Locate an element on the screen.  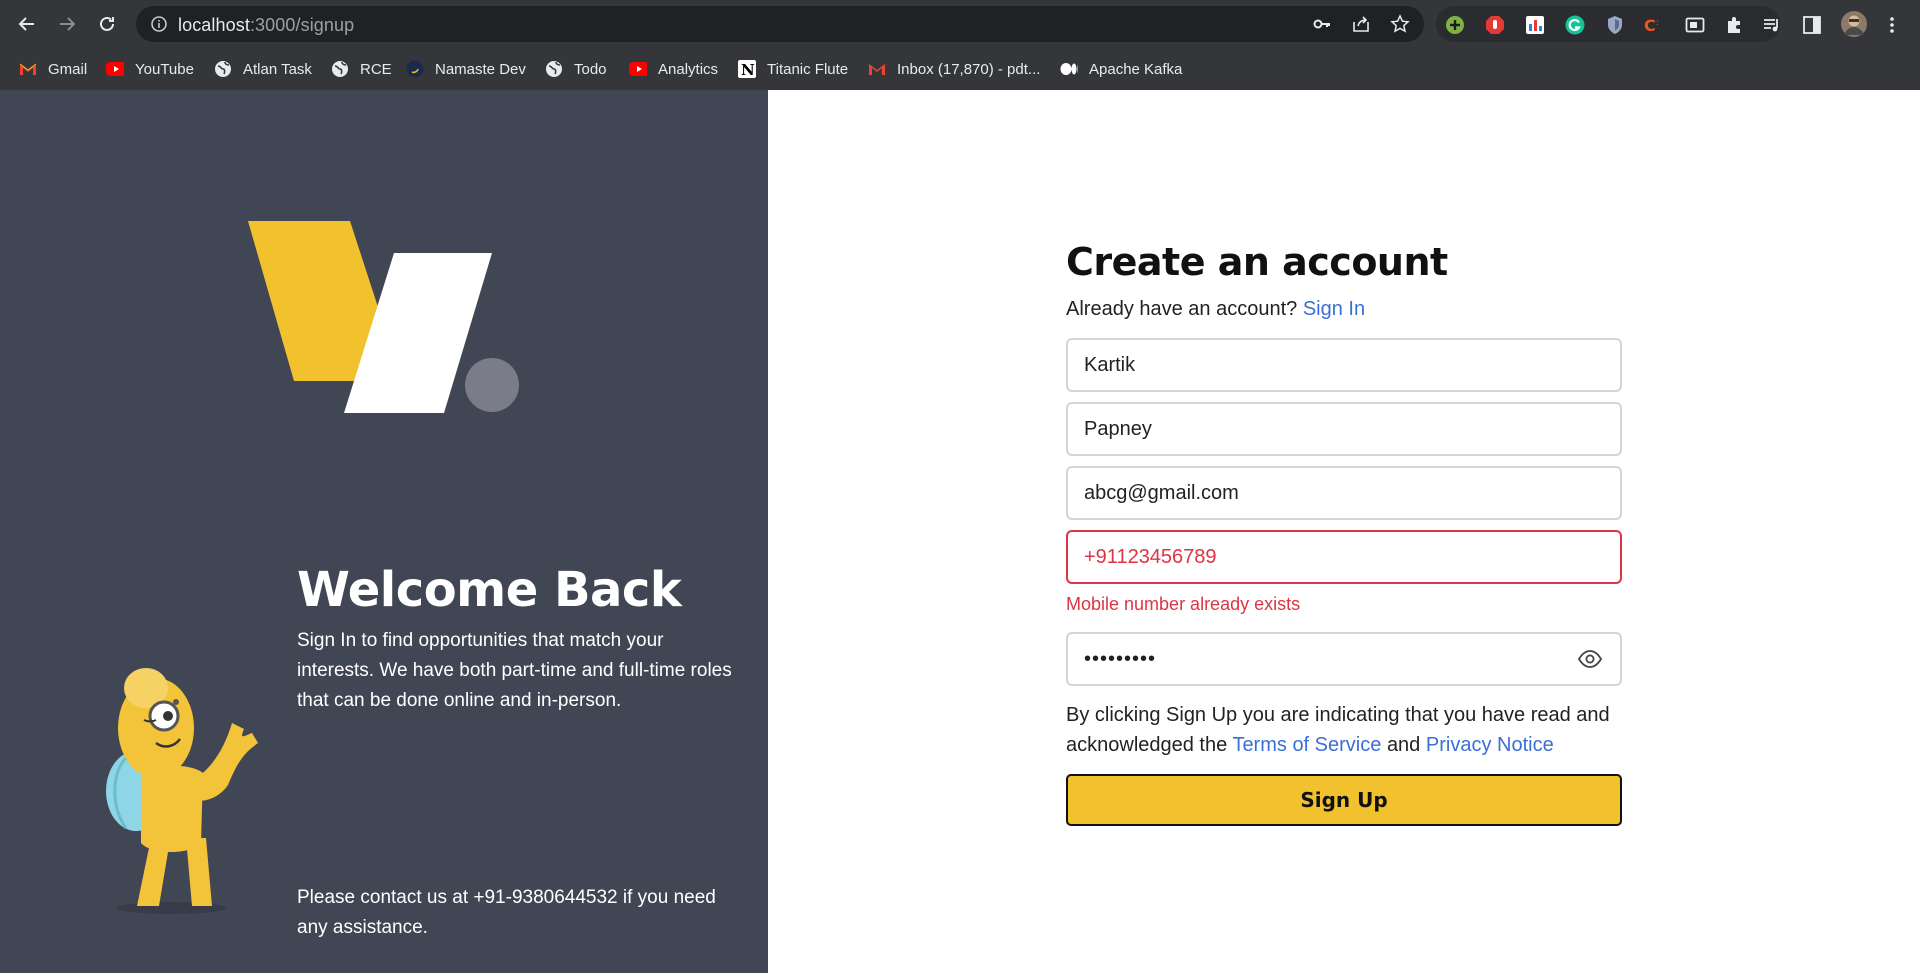
browser-toolbar: localhost:3000/signup C: is located at coordinates (960, 24).